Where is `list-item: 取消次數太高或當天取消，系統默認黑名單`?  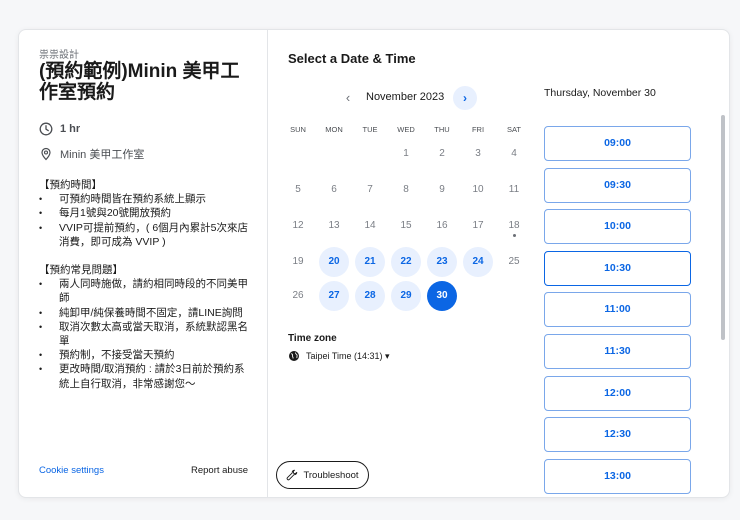
list-item: 取消次數太高或當天取消，系統默認黑名單 is located at coordinates (146, 334).